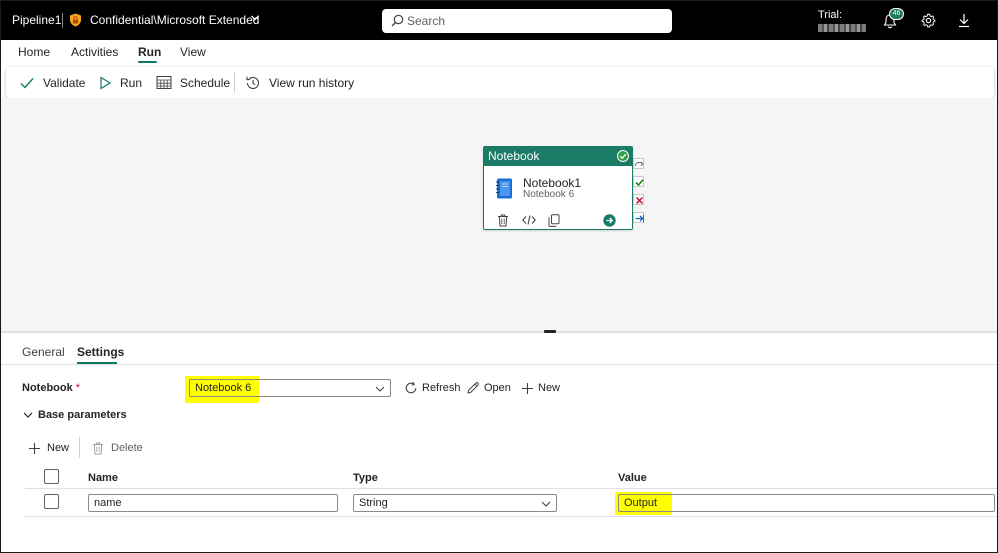  I want to click on shield-icon, so click(75, 20).